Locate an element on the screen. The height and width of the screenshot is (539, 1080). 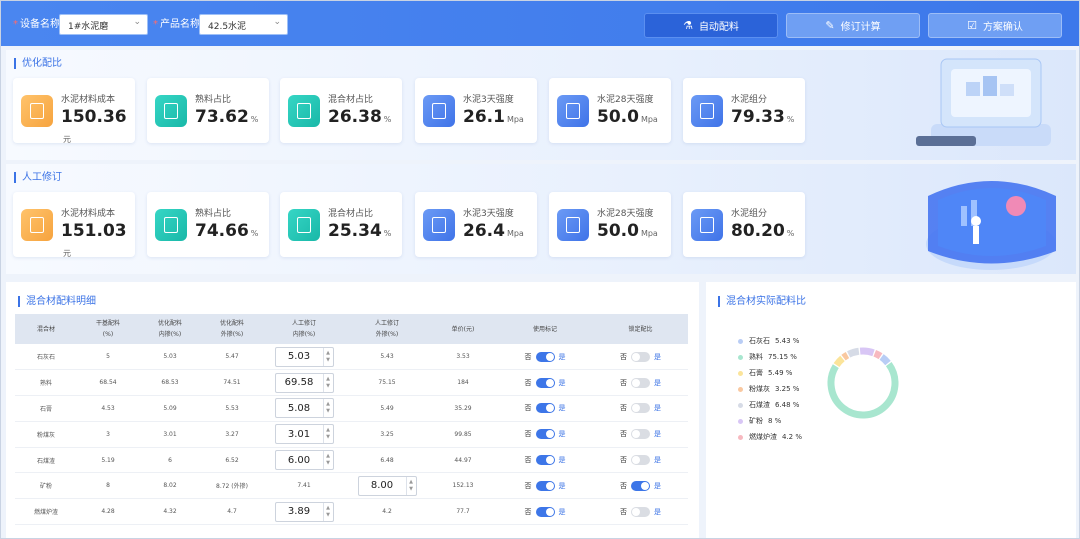
manual-in-ratio: 3.89 ▲ ▼ is located at coordinates (304, 512).